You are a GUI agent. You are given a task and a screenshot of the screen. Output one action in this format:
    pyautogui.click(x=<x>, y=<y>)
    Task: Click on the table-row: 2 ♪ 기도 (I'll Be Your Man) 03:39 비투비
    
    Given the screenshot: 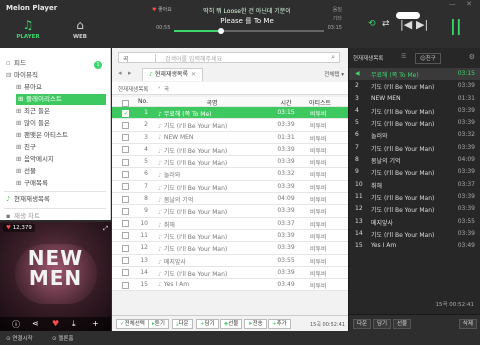 What is the action you would take?
    pyautogui.click(x=230, y=125)
    